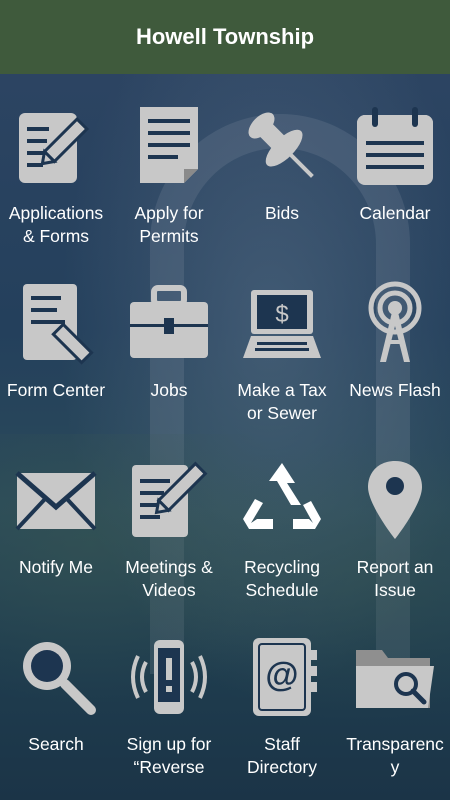  I want to click on tile-calendar: Calendar, so click(394, 162).